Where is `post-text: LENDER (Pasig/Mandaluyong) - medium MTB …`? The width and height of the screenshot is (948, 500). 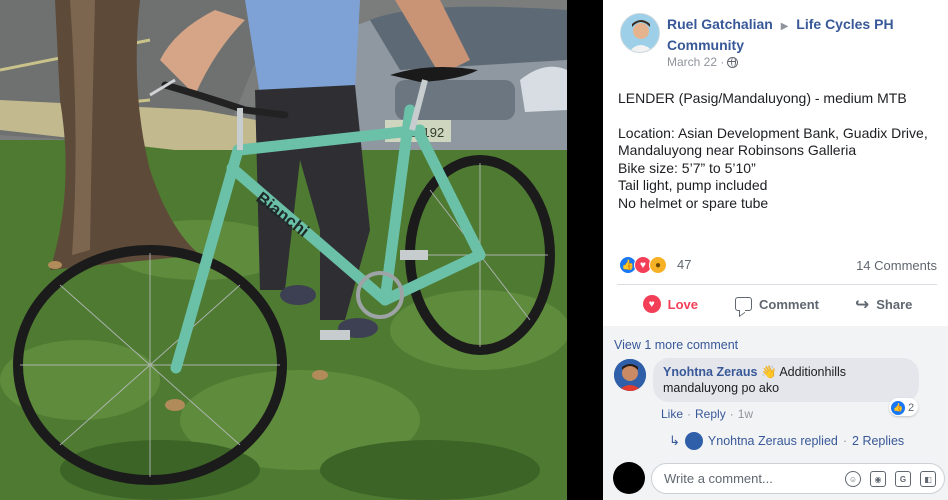
post-text: LENDER (Pasig/Mandaluyong) - medium MTB … is located at coordinates (778, 151).